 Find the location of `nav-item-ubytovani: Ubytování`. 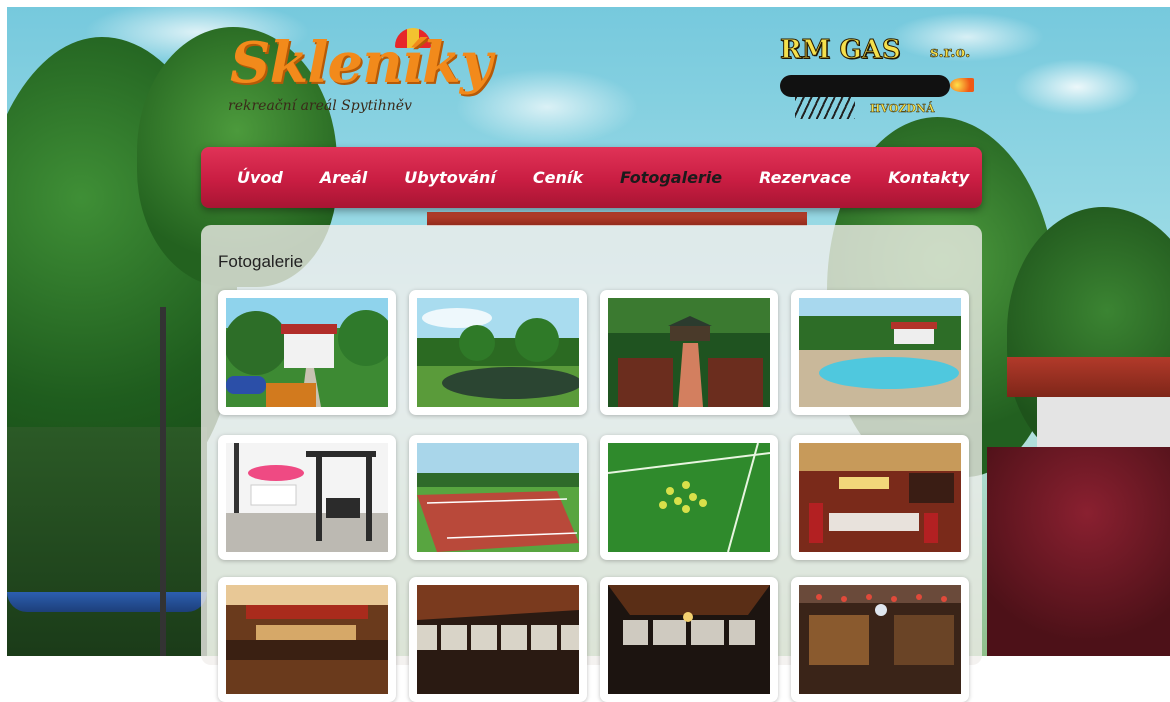

nav-item-ubytovani: Ubytování is located at coordinates (450, 177).